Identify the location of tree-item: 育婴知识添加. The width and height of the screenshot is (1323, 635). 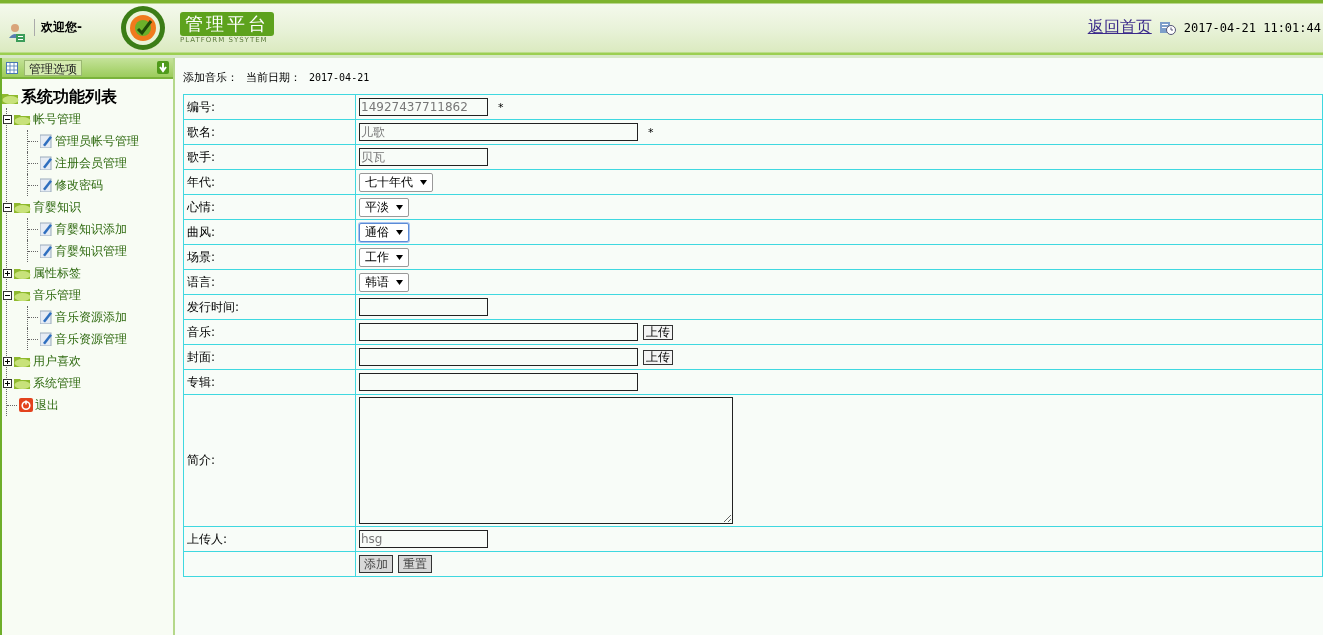
(100, 229).